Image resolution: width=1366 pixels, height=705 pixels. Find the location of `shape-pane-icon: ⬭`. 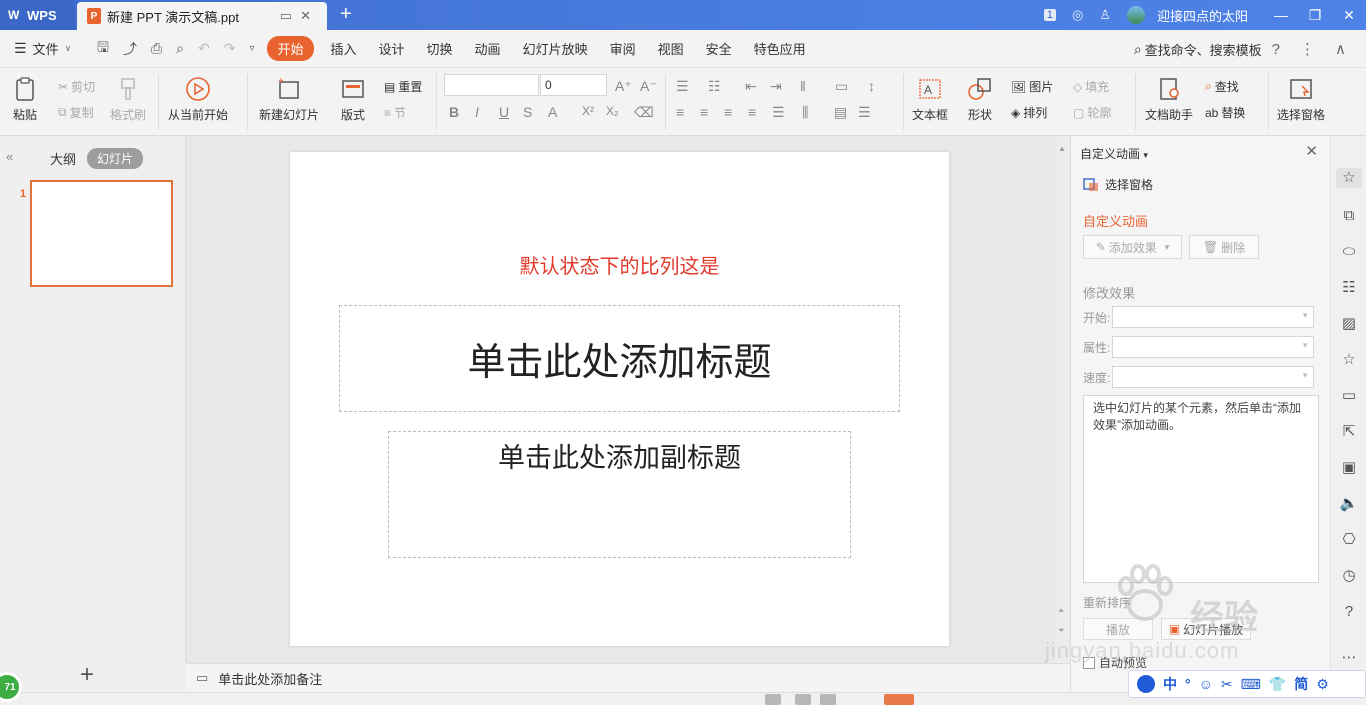

shape-pane-icon: ⬭ is located at coordinates (1349, 252).